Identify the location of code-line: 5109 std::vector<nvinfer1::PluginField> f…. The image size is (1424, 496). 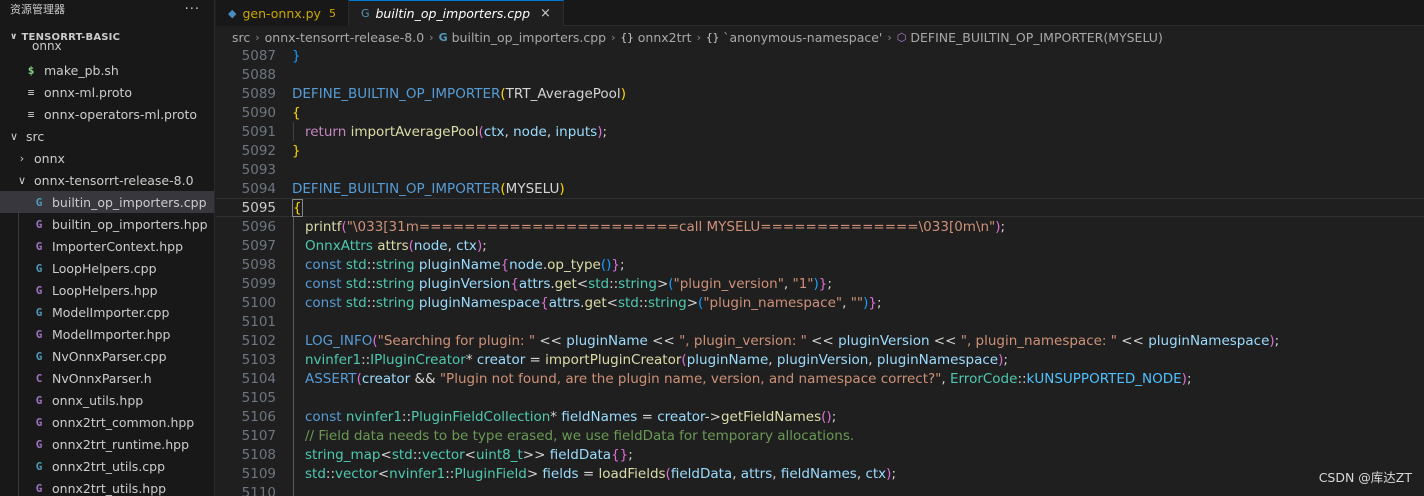
(820, 473).